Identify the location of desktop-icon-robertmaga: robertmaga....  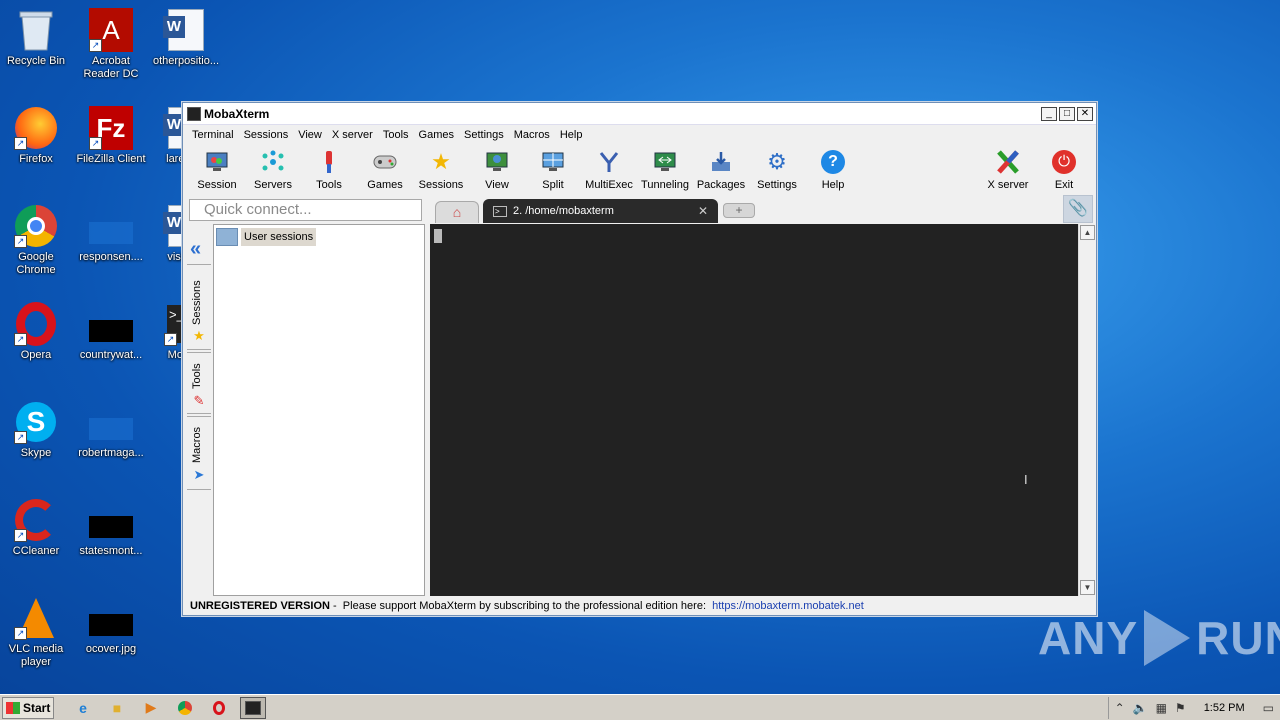
(111, 430).